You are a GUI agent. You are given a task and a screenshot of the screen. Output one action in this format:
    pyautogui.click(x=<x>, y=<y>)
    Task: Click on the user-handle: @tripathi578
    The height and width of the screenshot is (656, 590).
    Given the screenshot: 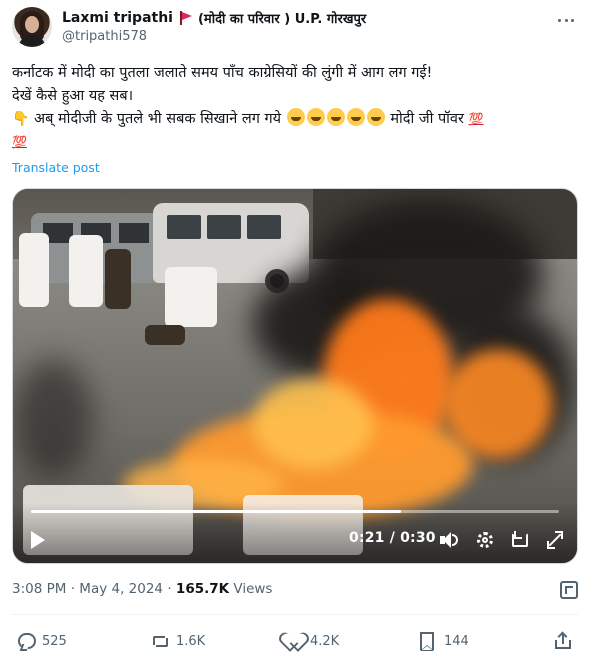 What is the action you would take?
    pyautogui.click(x=104, y=36)
    